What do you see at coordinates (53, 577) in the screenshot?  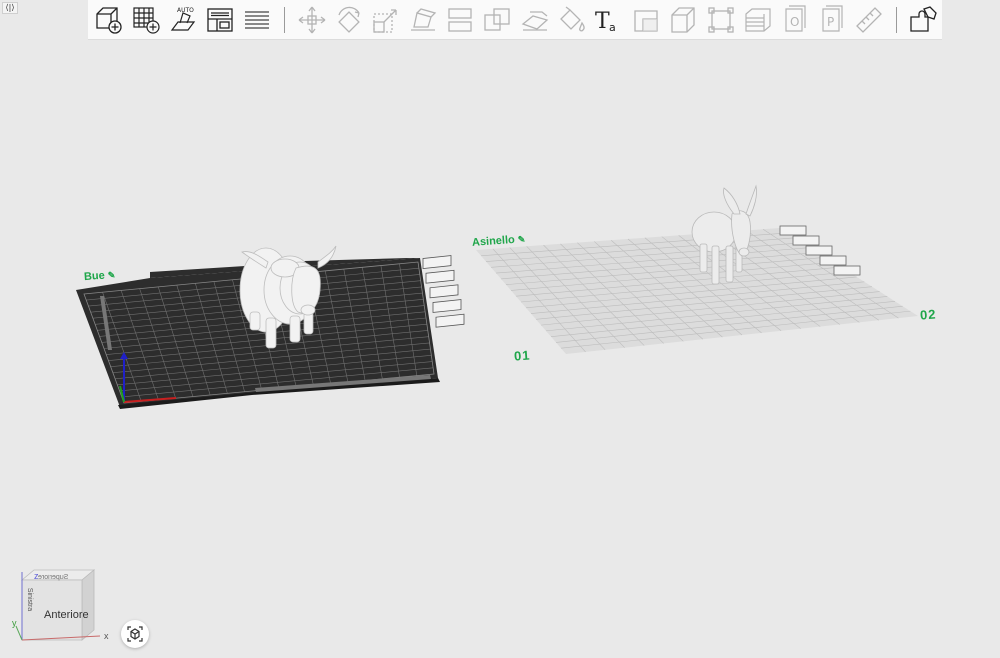 I see `view-cube-top: Superiore` at bounding box center [53, 577].